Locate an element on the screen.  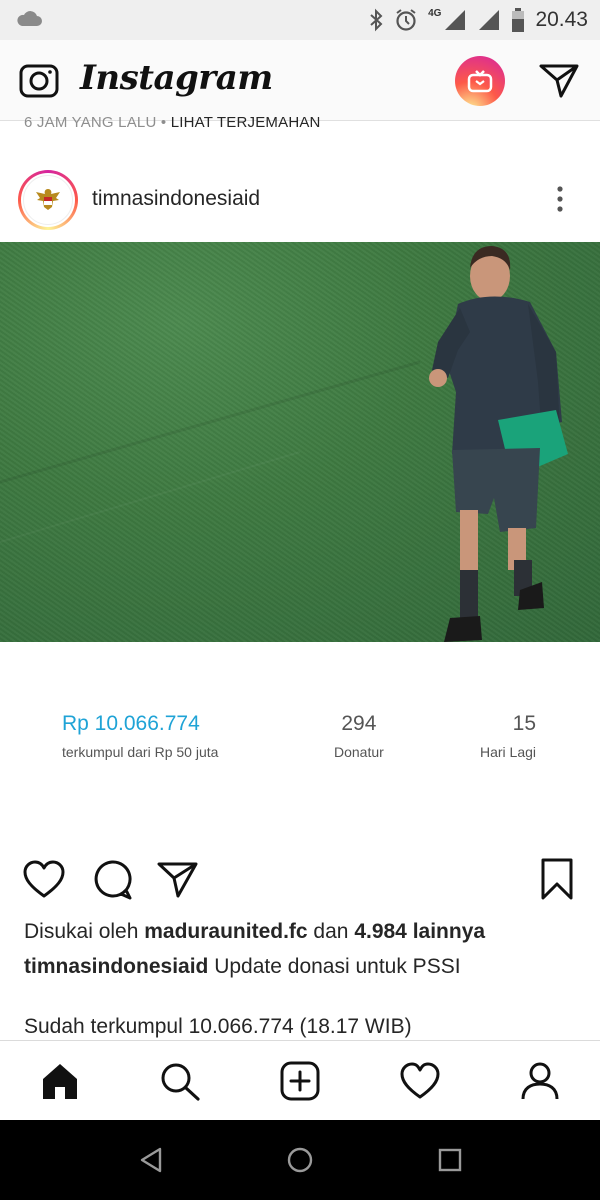
likes-user-link: maduraunited.fc is located at coordinates (225, 931).